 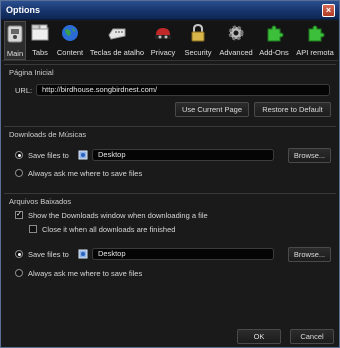 I want to click on music-always-ask-radio, so click(x=19, y=173).